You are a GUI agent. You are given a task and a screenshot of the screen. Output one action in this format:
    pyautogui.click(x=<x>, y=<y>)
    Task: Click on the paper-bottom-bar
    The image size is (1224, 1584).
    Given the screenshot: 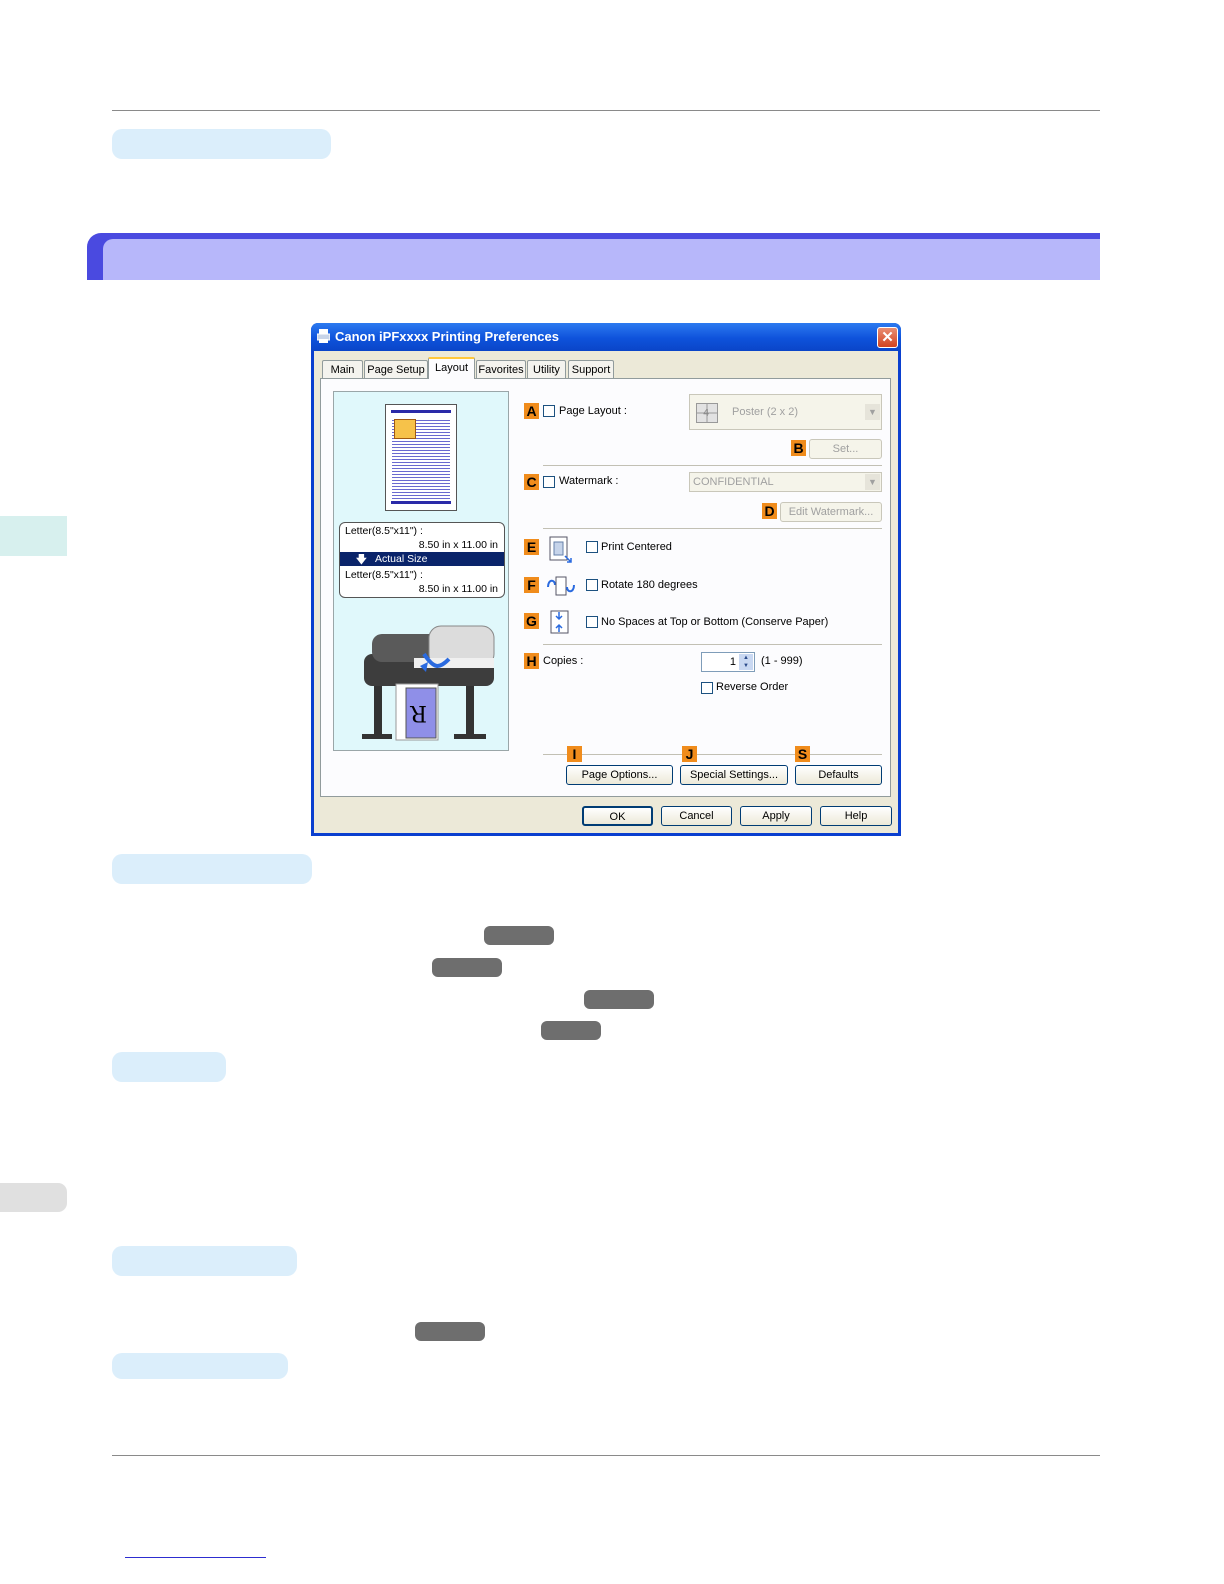 What is the action you would take?
    pyautogui.click(x=421, y=502)
    